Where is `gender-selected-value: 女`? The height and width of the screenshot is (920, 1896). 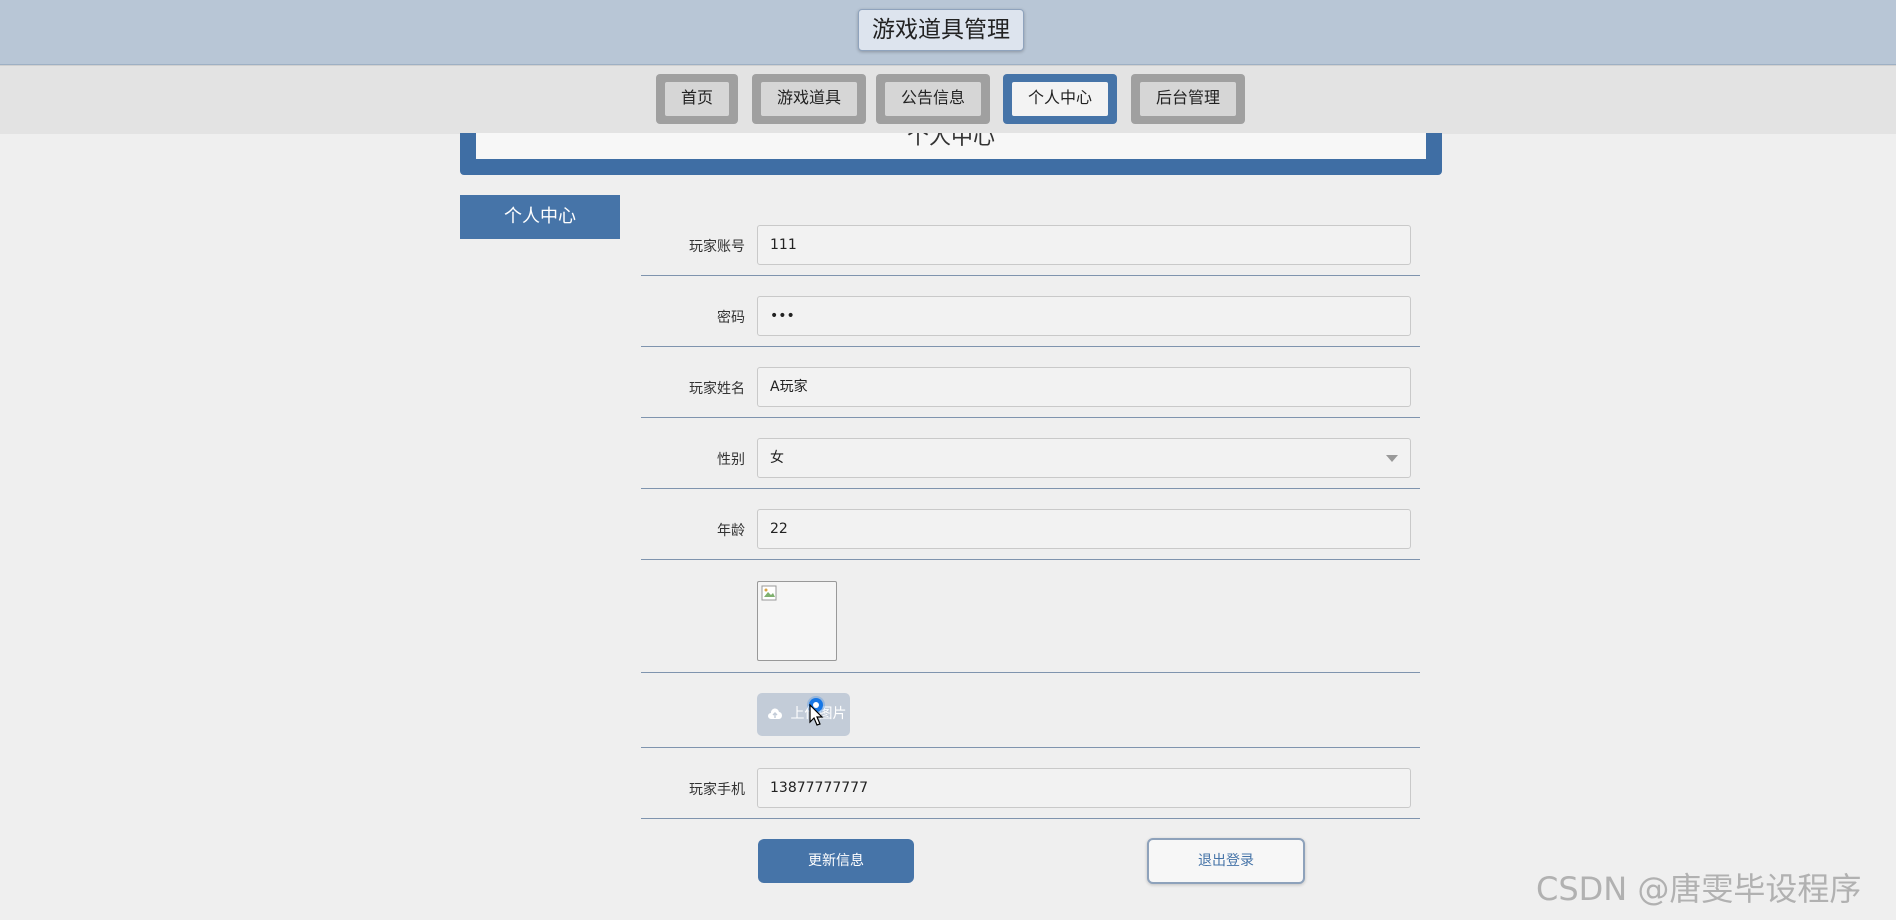 gender-selected-value: 女 is located at coordinates (777, 458).